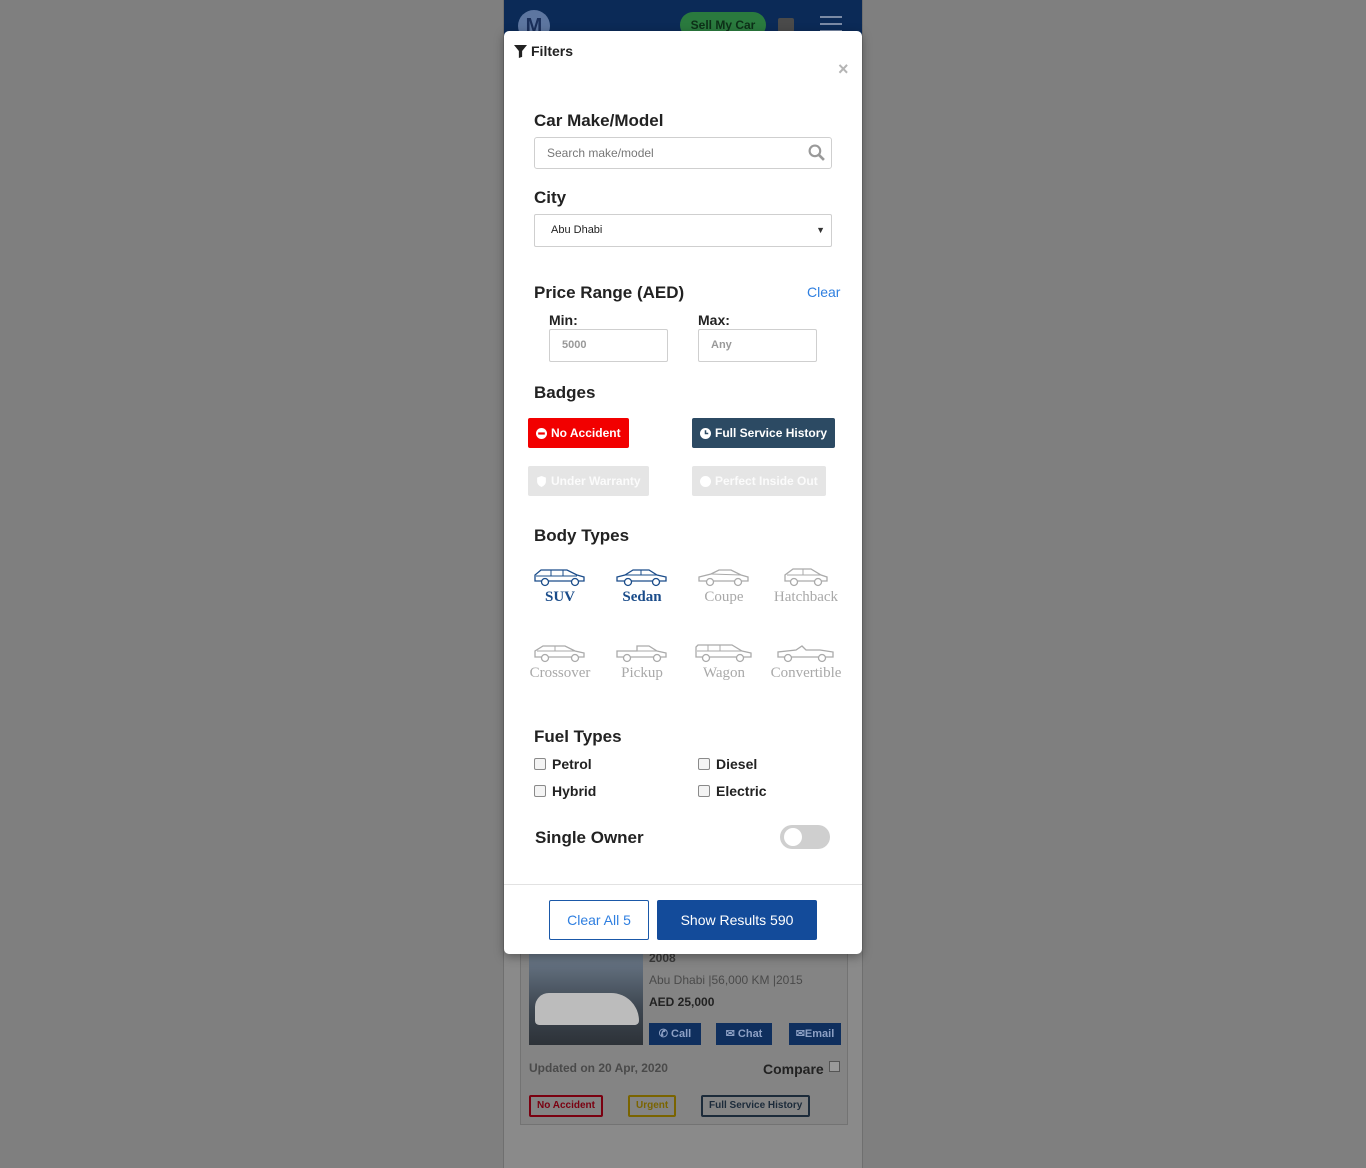 The width and height of the screenshot is (1366, 1168). I want to click on single-owner-label: Single Owner, so click(589, 837).